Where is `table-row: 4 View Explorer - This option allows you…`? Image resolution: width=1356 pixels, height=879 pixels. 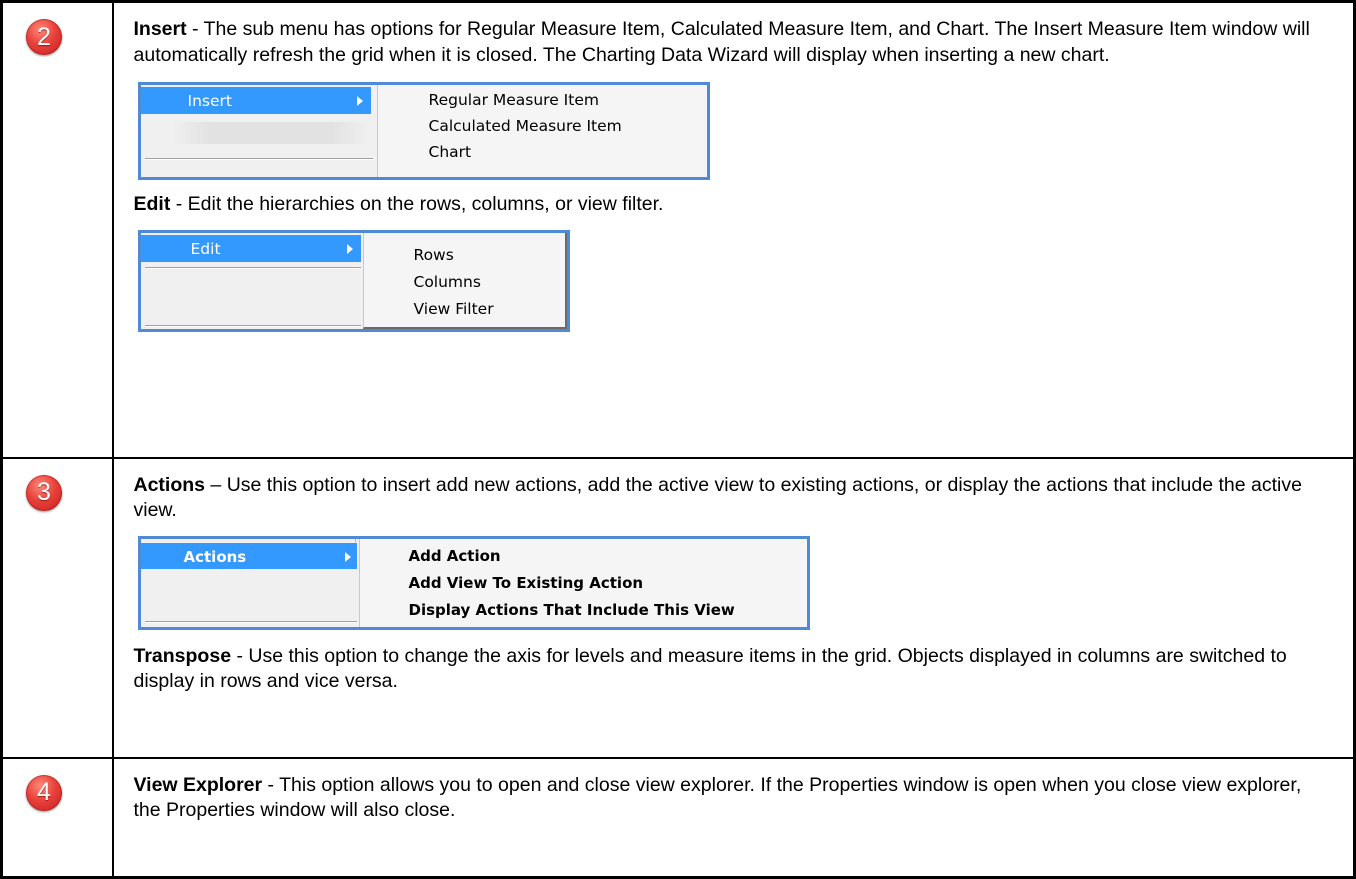
table-row: 4 View Explorer - This option allows you… is located at coordinates (678, 817).